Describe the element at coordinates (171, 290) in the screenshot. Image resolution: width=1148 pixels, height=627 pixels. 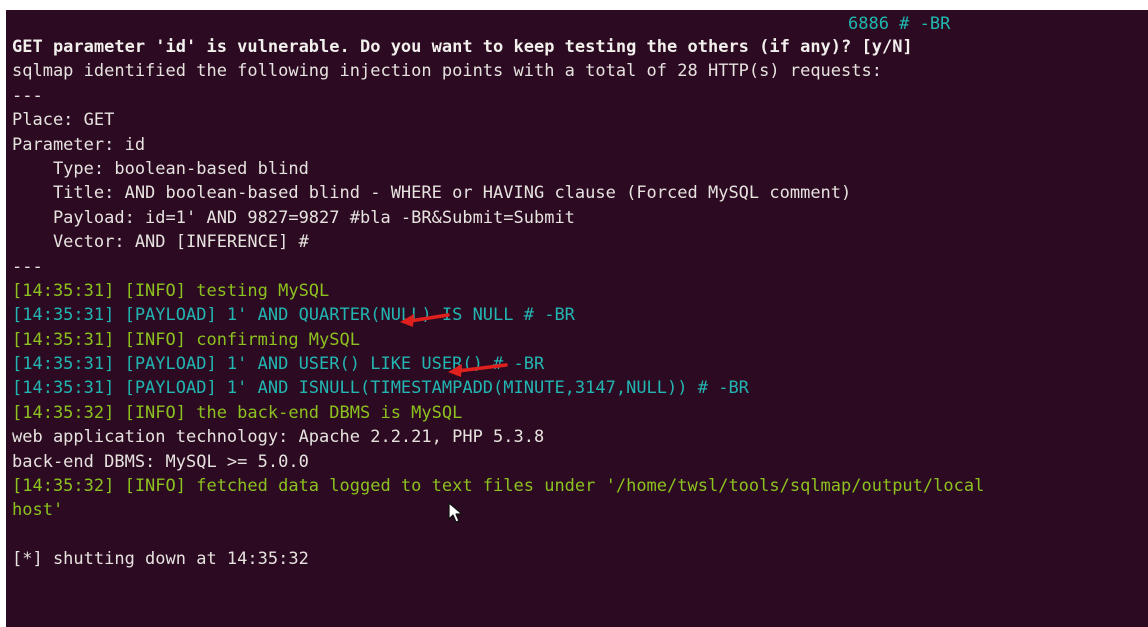
I see `terminal-line: [14:35:31] [INFO] testing MySQL` at that location.